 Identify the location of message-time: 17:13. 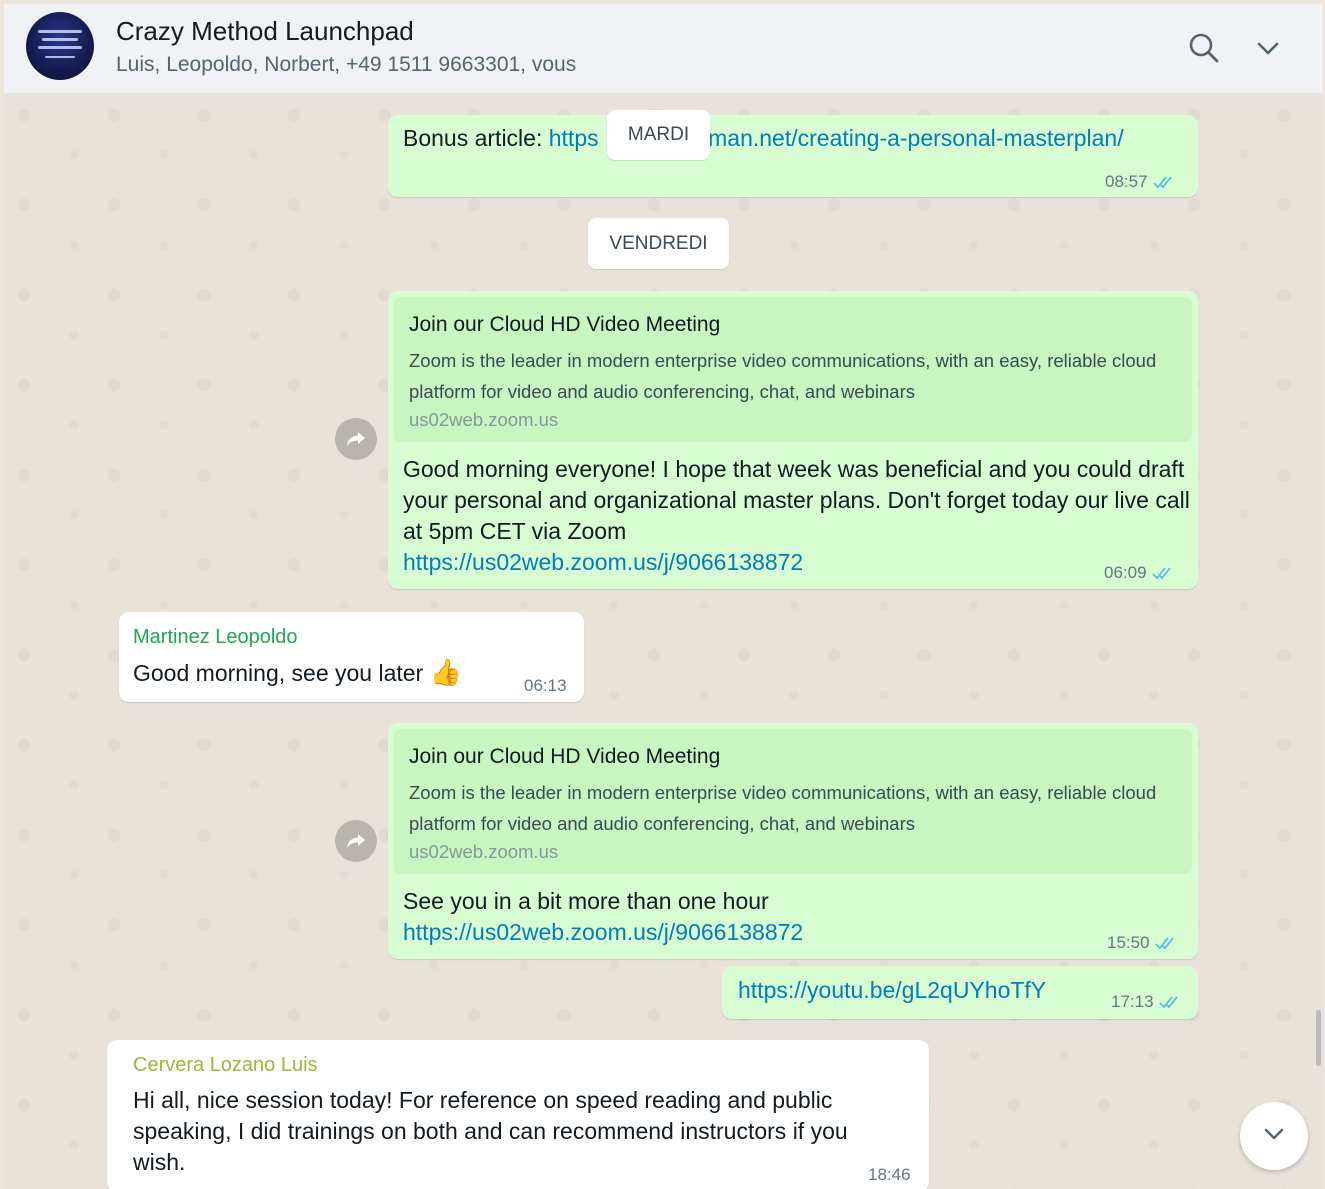
(1132, 1001).